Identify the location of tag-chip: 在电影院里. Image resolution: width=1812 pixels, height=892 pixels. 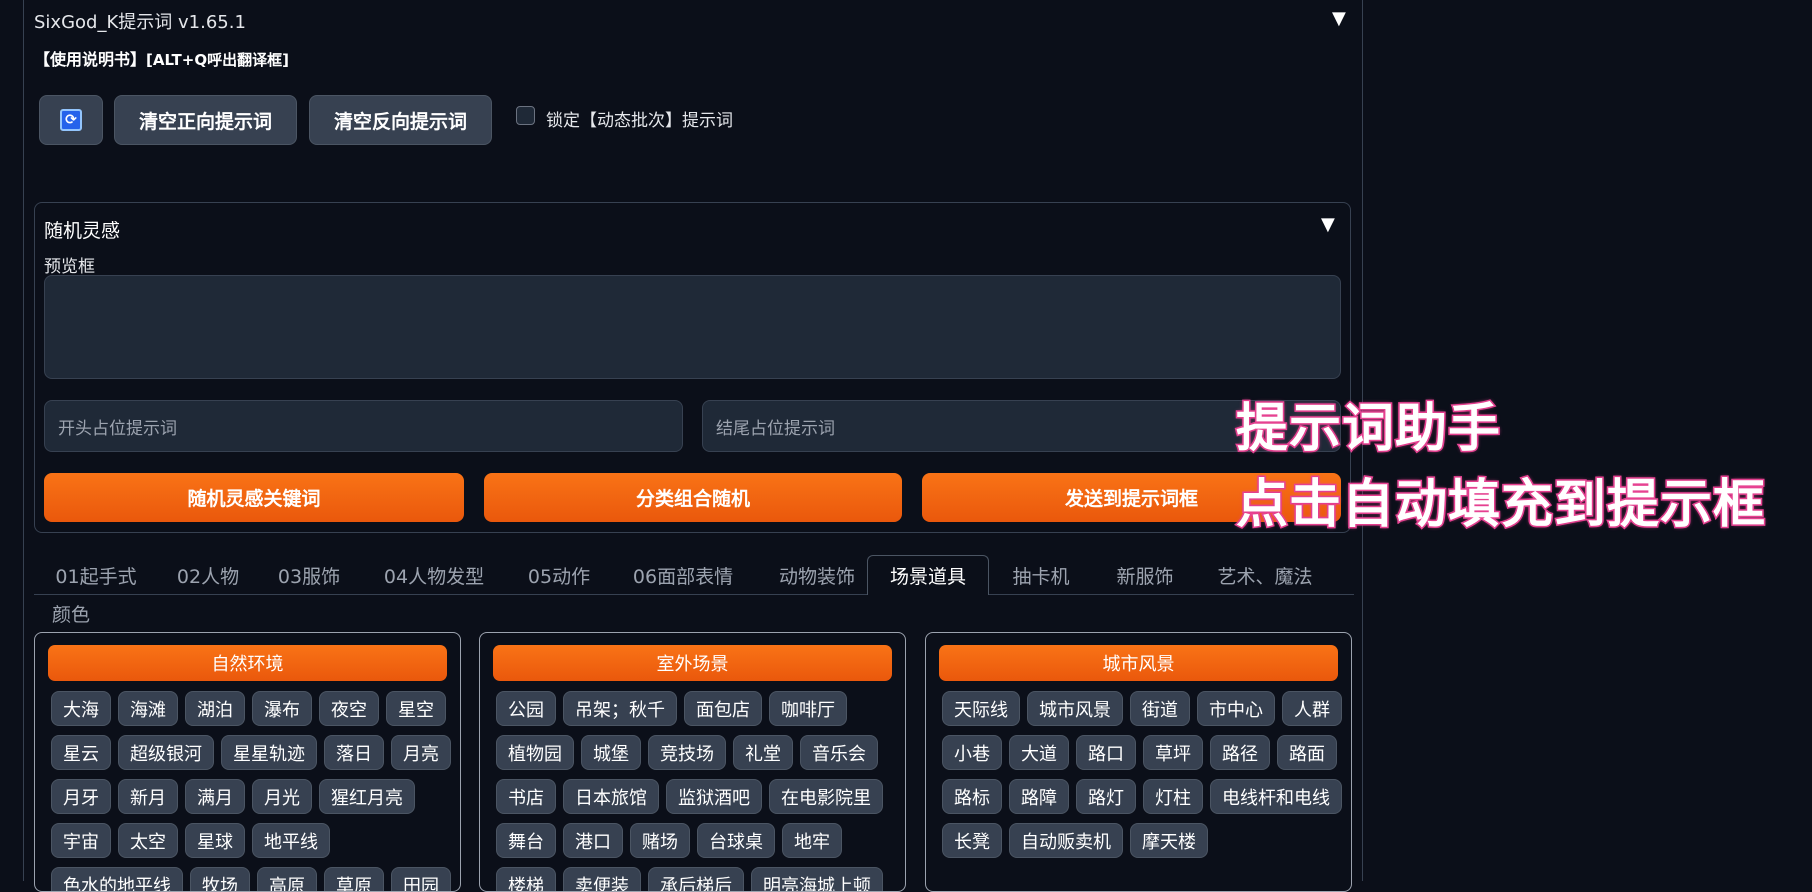
(826, 796).